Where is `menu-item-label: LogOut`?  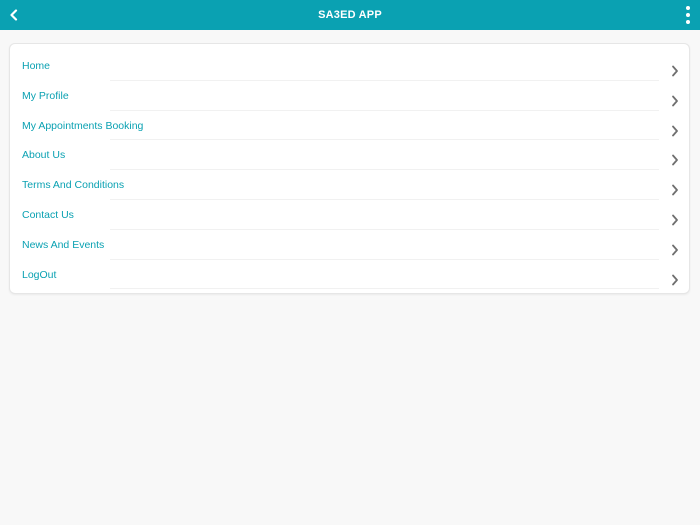 menu-item-label: LogOut is located at coordinates (39, 274).